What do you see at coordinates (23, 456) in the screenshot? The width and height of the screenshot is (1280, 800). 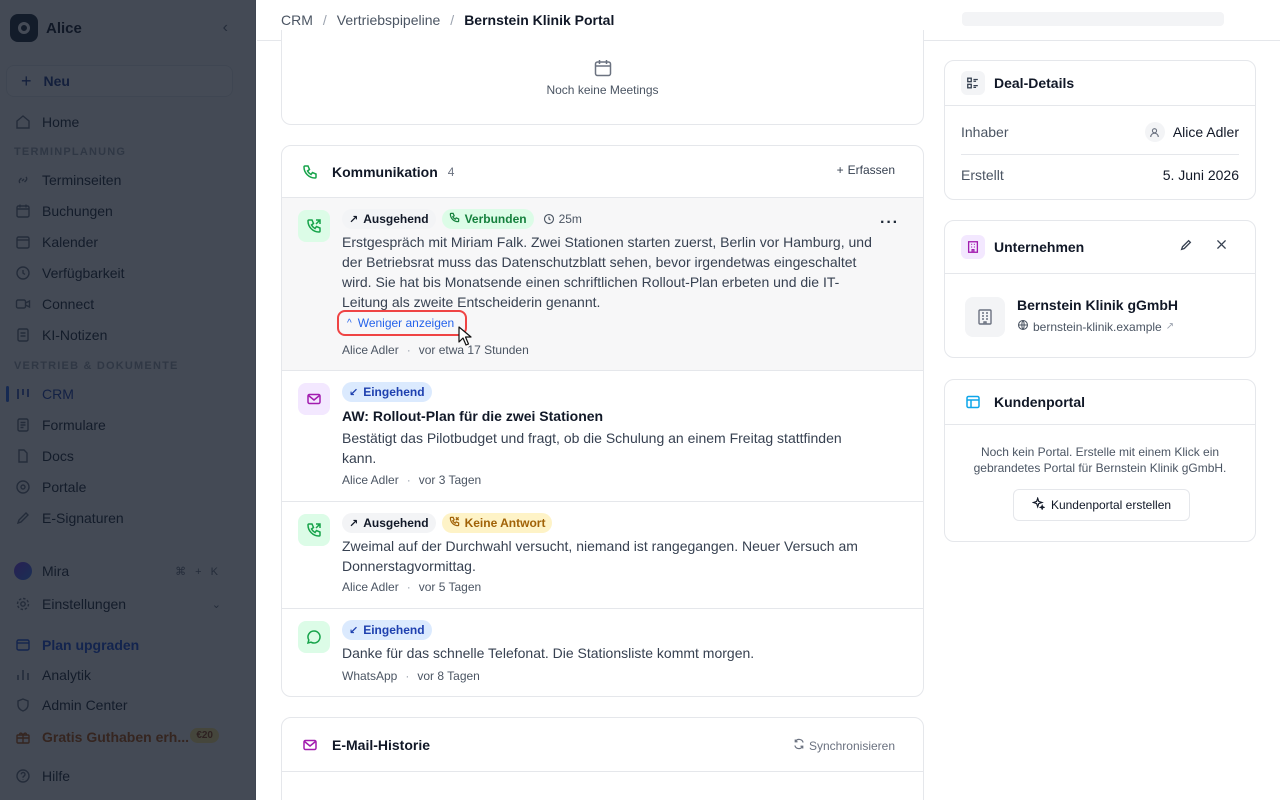 I see `doc-icon` at bounding box center [23, 456].